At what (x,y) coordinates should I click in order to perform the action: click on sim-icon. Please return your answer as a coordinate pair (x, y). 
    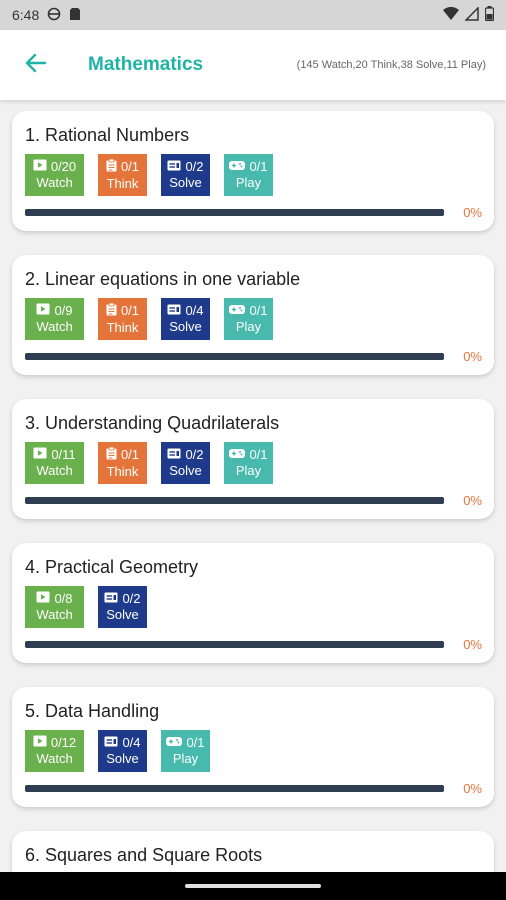
    Looking at the image, I should click on (75, 15).